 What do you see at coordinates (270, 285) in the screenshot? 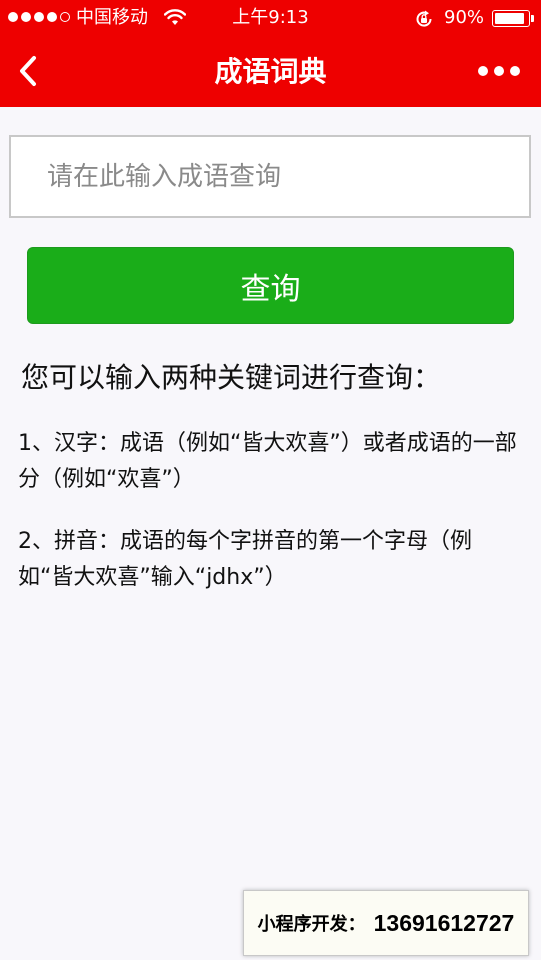
I see `search-button: 查询` at bounding box center [270, 285].